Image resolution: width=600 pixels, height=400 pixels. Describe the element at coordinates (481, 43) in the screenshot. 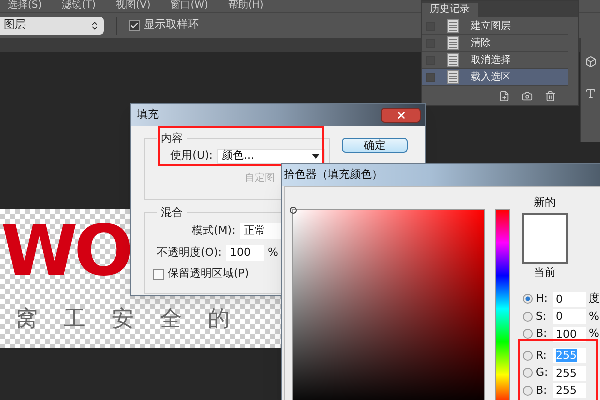

I see `history-label: 清除` at that location.